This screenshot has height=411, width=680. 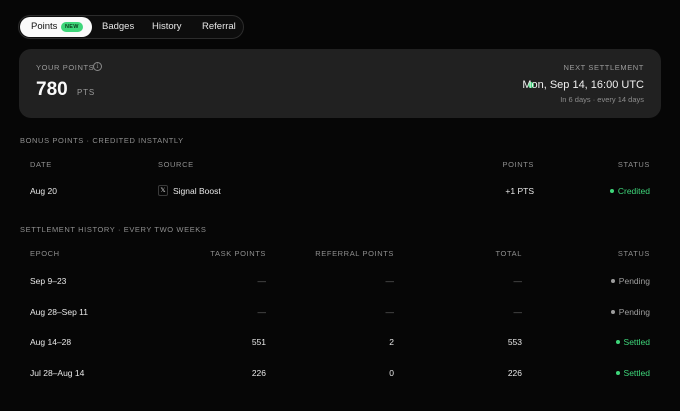 I want to click on bonus-col-status: STATUS, so click(x=633, y=164).